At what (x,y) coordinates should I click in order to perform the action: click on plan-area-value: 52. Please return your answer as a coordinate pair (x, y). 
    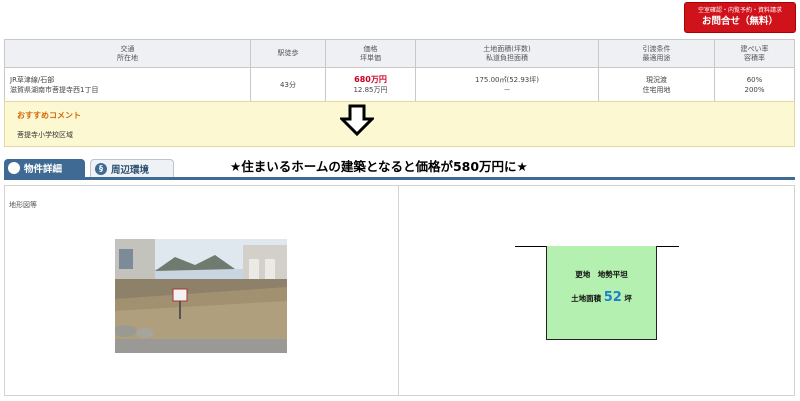
    Looking at the image, I should click on (612, 297).